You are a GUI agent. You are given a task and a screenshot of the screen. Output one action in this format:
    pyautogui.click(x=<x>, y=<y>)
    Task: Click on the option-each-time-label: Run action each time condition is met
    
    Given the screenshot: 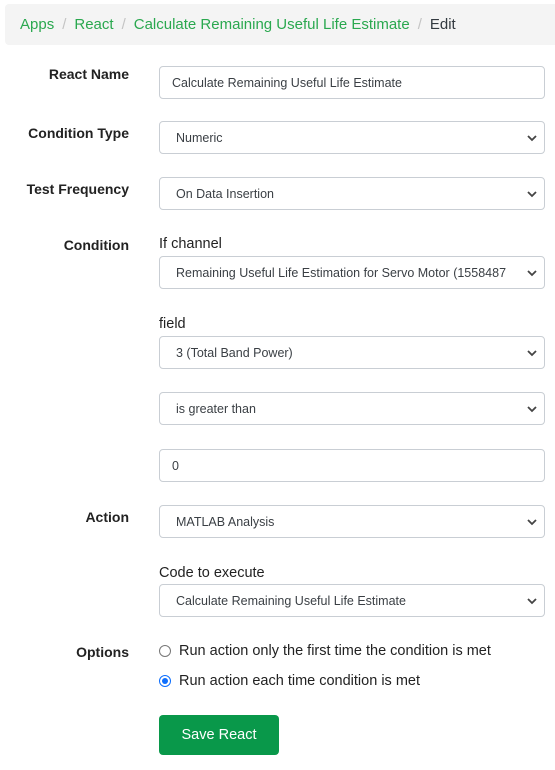 What is the action you would take?
    pyautogui.click(x=299, y=681)
    